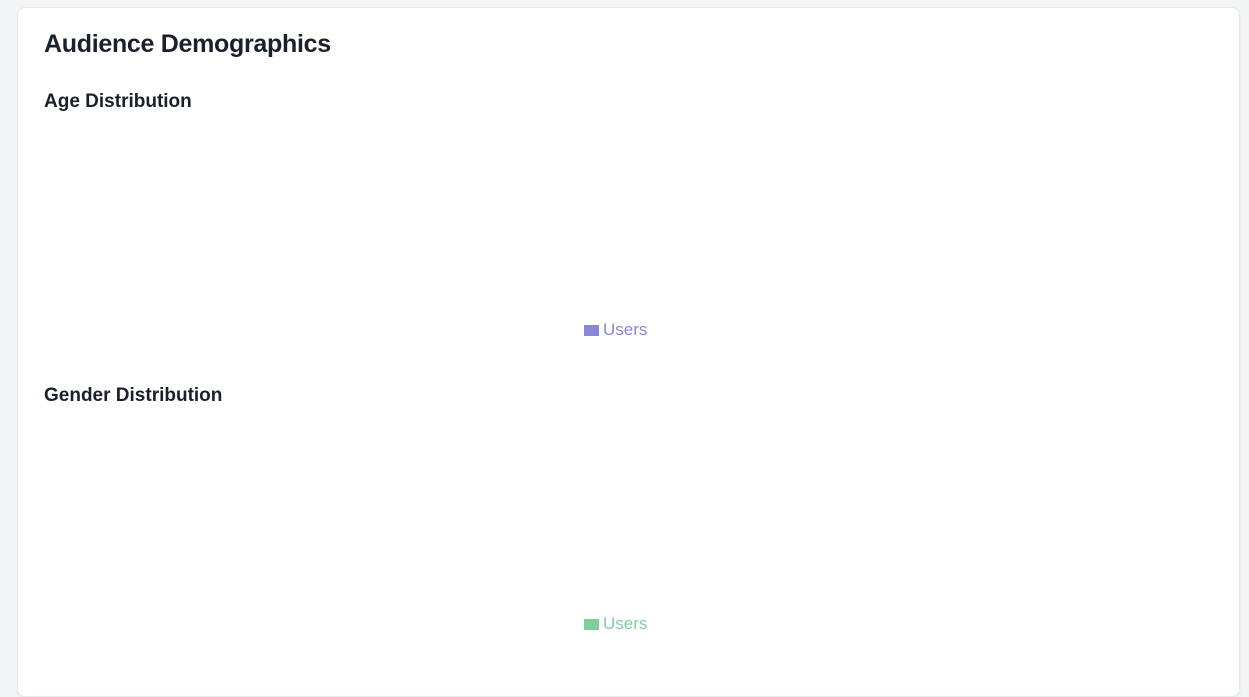 This screenshot has width=1249, height=697. What do you see at coordinates (118, 101) in the screenshot?
I see `age-distribution-title: Age Distribution` at bounding box center [118, 101].